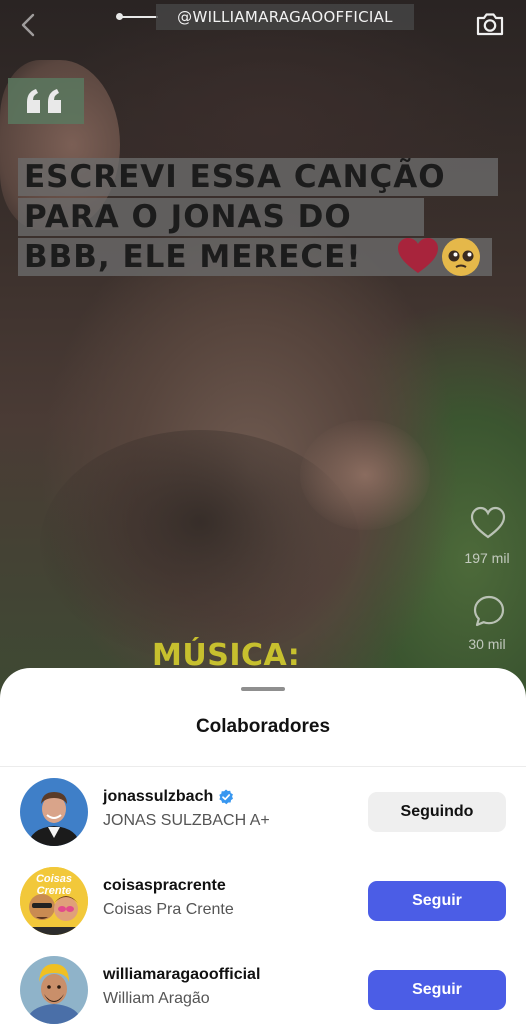  I want to click on verified-badge-icon, so click(226, 797).